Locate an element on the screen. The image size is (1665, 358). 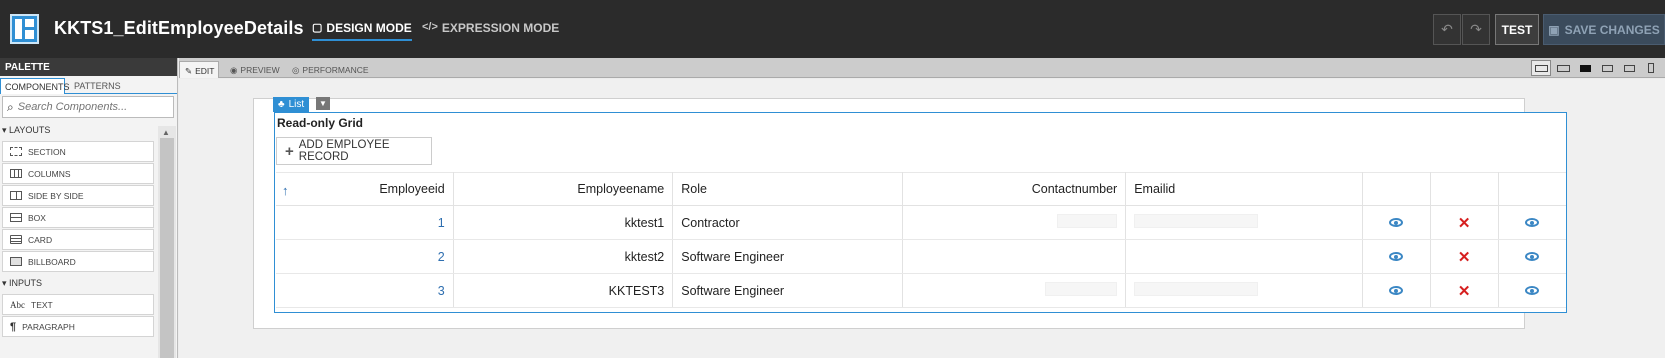
expression-mode-label: EXPRESSION MODE is located at coordinates (500, 28).